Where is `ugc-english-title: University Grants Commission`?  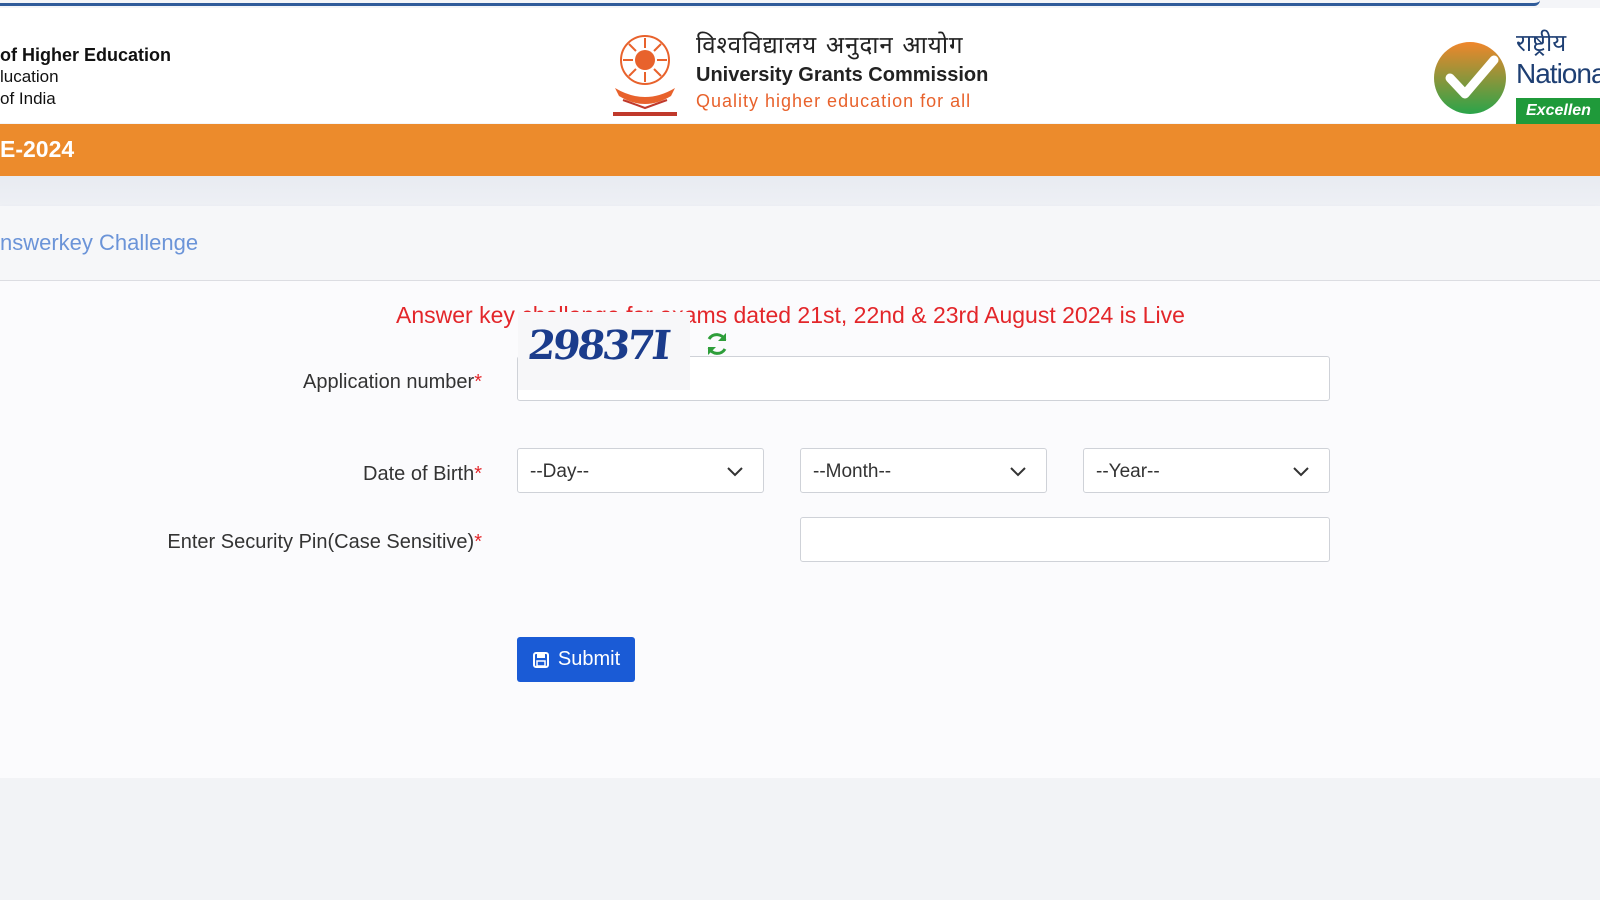 ugc-english-title: University Grants Commission is located at coordinates (842, 75).